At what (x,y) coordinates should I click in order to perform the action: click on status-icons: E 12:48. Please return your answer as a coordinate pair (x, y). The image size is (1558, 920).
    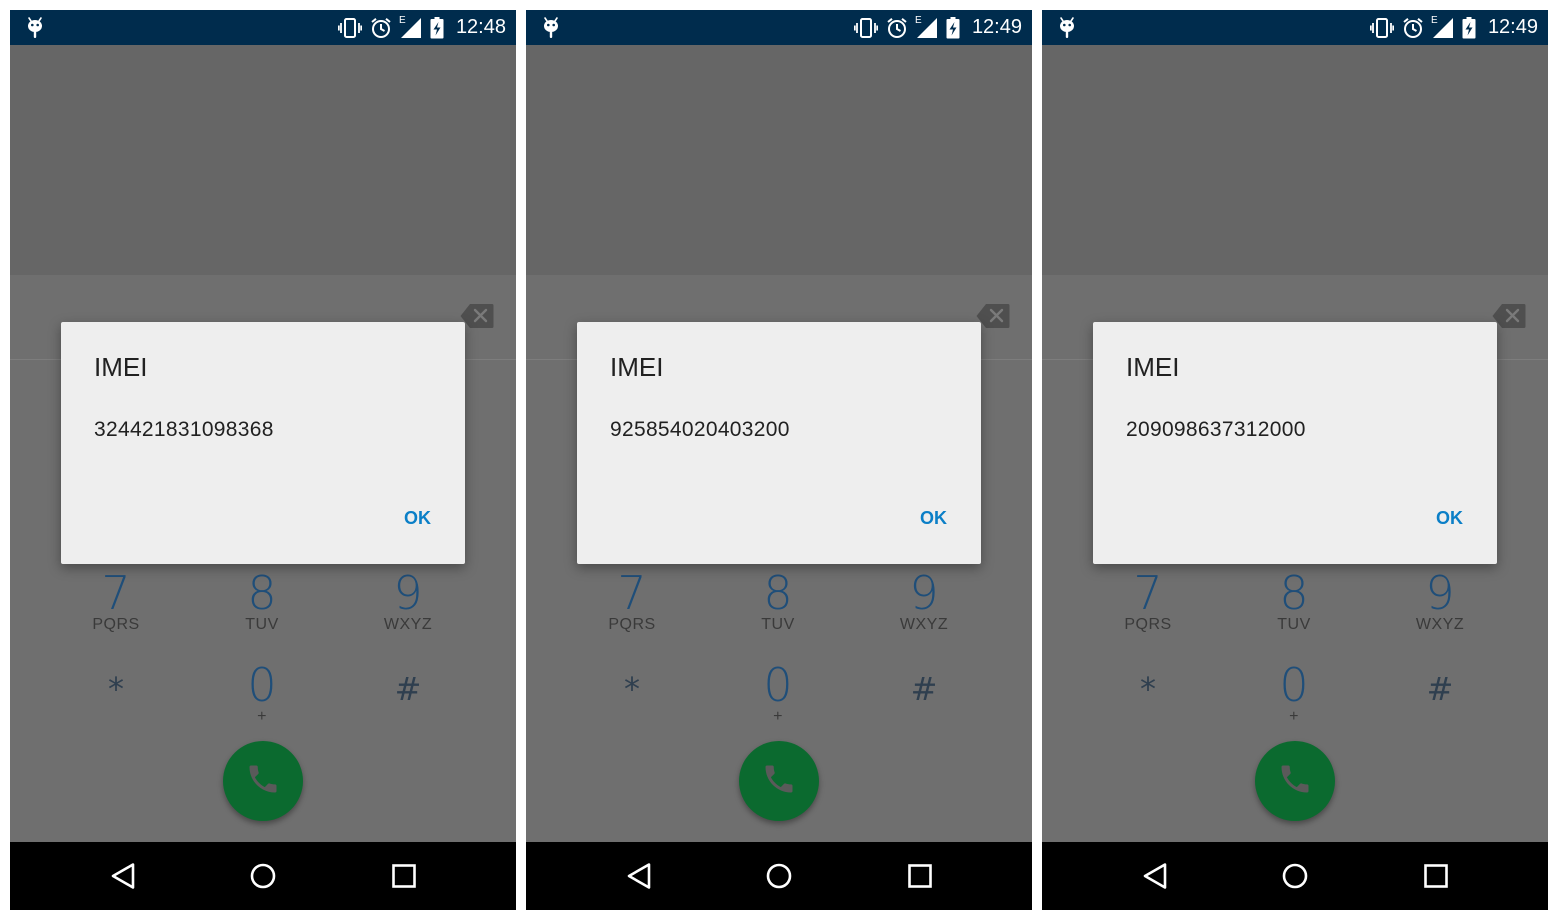
    Looking at the image, I should click on (421, 27).